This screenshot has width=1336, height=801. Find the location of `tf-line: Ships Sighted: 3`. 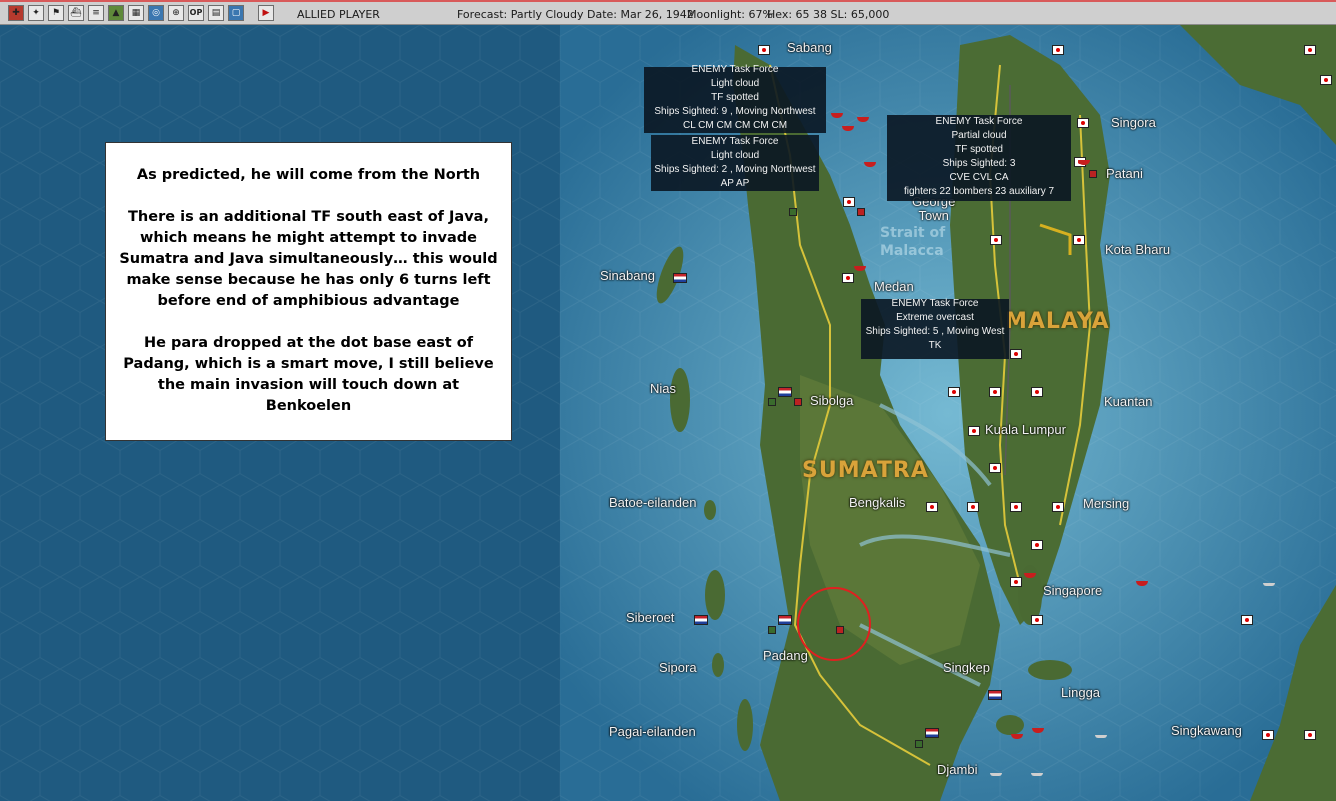

tf-line: Ships Sighted: 3 is located at coordinates (979, 163).